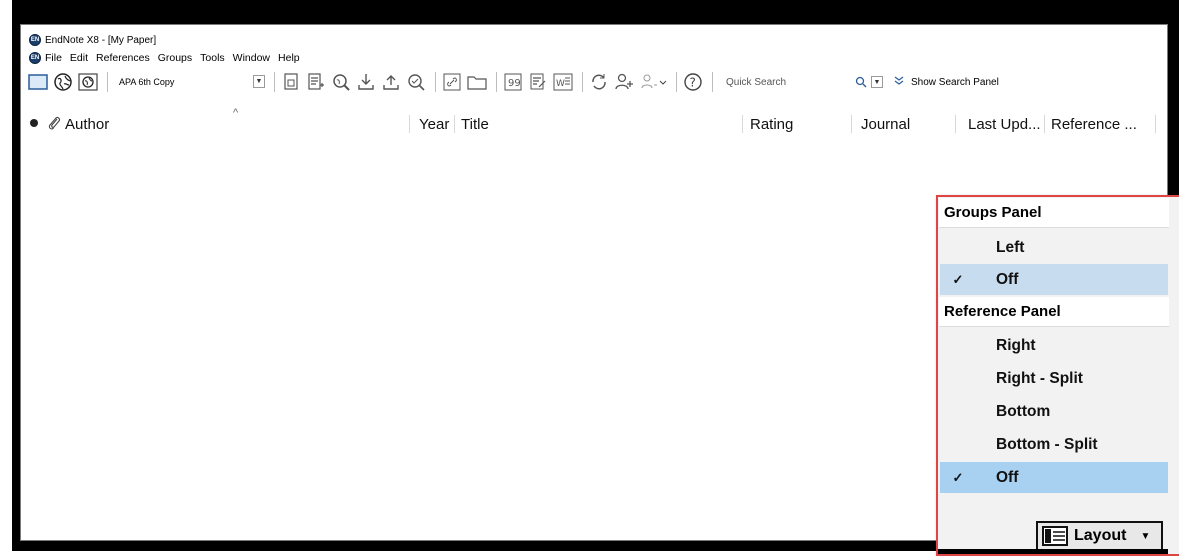  I want to click on reference-panel-right-split-option: Right - Split, so click(1054, 378).